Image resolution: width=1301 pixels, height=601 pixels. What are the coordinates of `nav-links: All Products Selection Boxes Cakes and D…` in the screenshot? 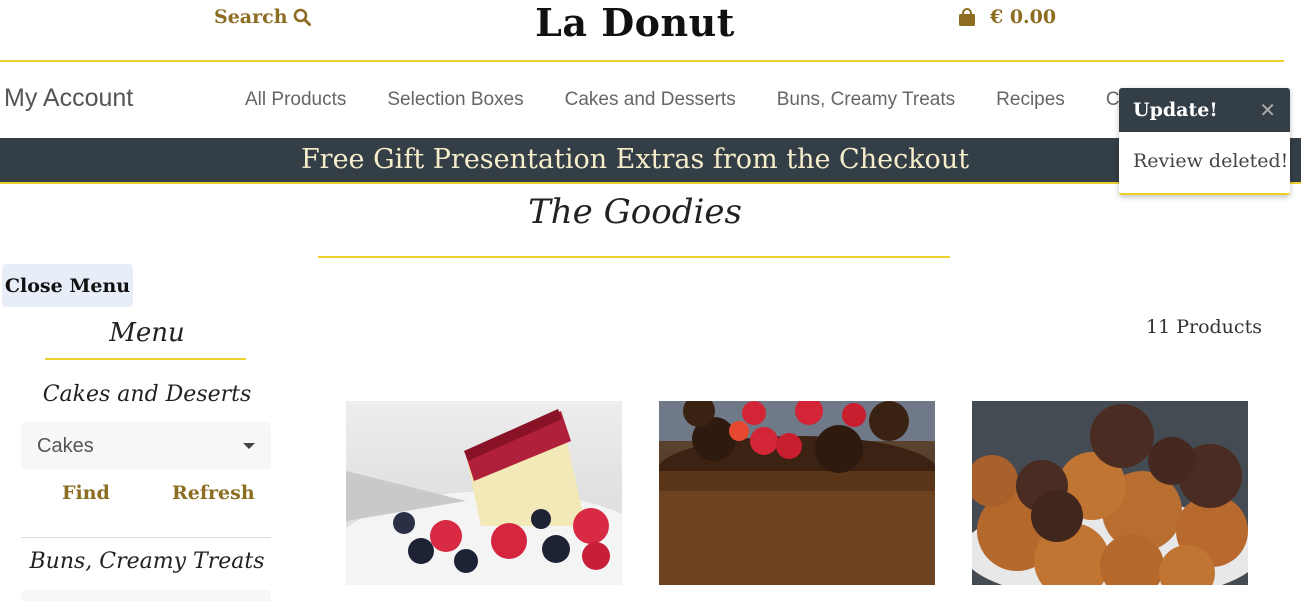 It's located at (682, 100).